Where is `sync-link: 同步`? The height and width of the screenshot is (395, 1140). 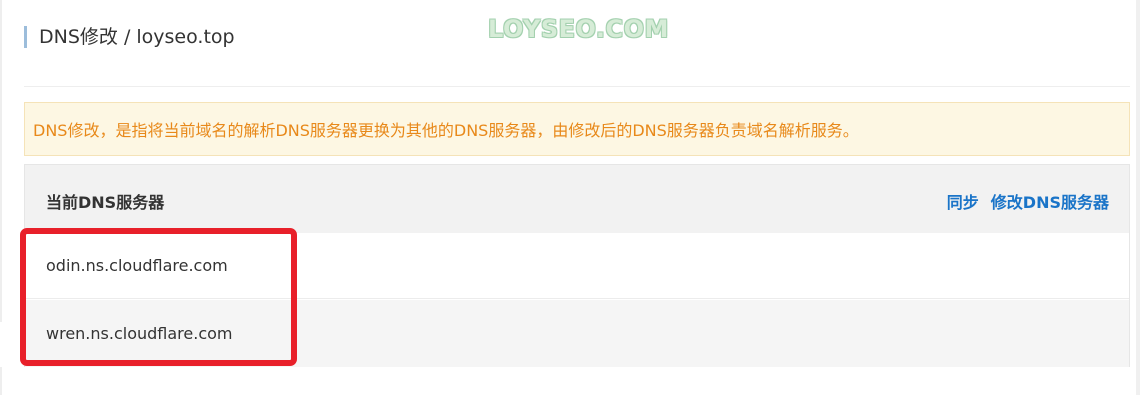
sync-link: 同步 is located at coordinates (963, 201).